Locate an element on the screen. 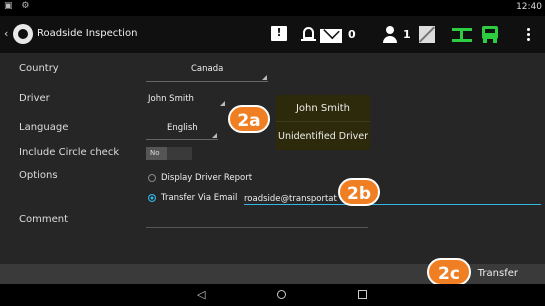 The image size is (545, 306). comment-label: Comment is located at coordinates (43, 219).